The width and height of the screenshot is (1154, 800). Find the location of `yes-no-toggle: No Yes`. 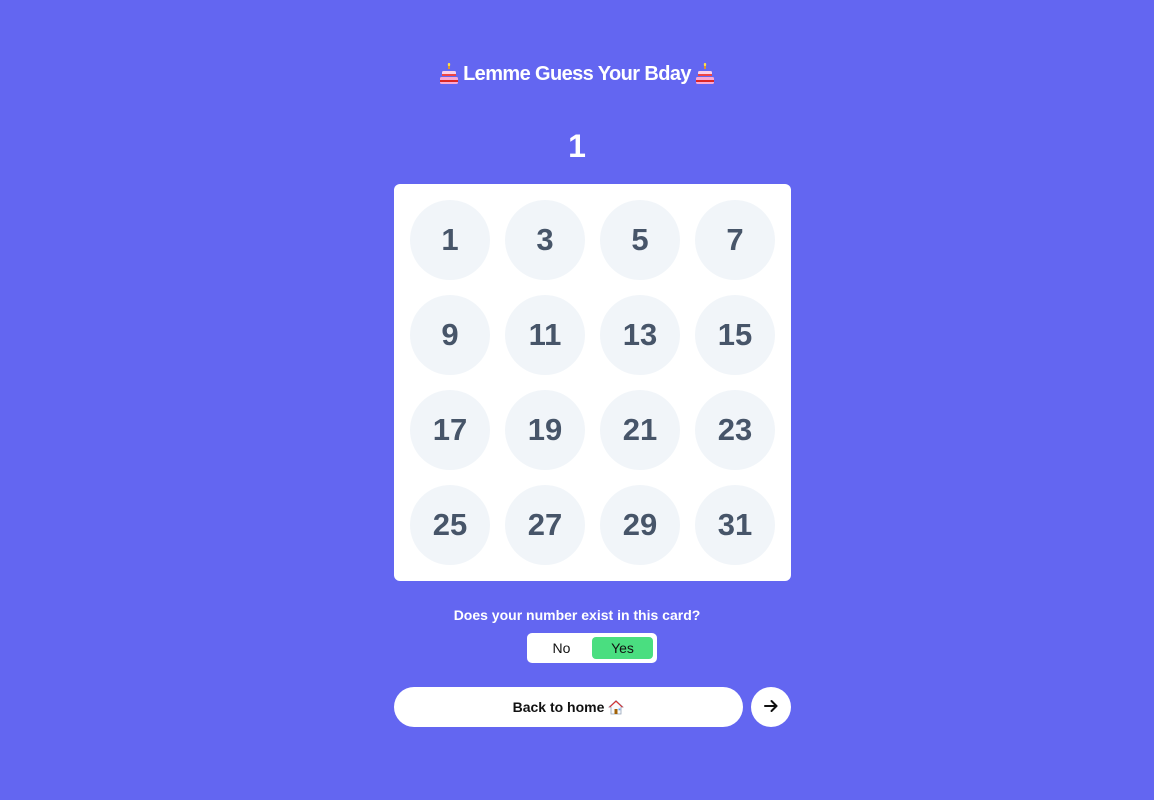

yes-no-toggle: No Yes is located at coordinates (592, 648).